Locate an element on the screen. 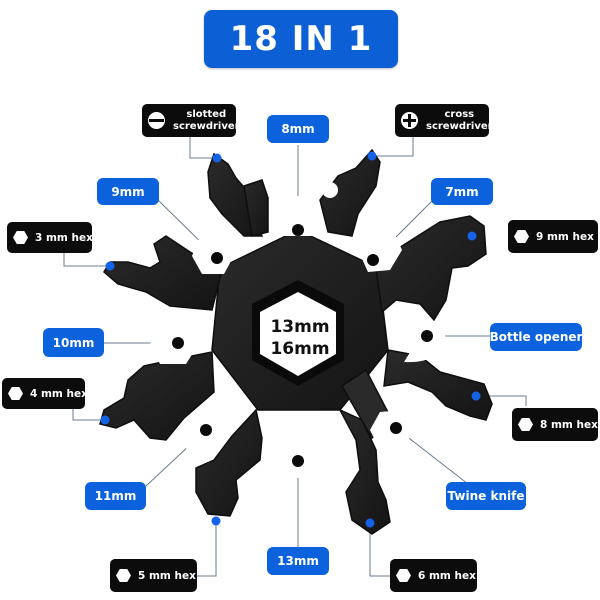 The image size is (600, 600). label-6mm-hex: 6 mm hex is located at coordinates (433, 575).